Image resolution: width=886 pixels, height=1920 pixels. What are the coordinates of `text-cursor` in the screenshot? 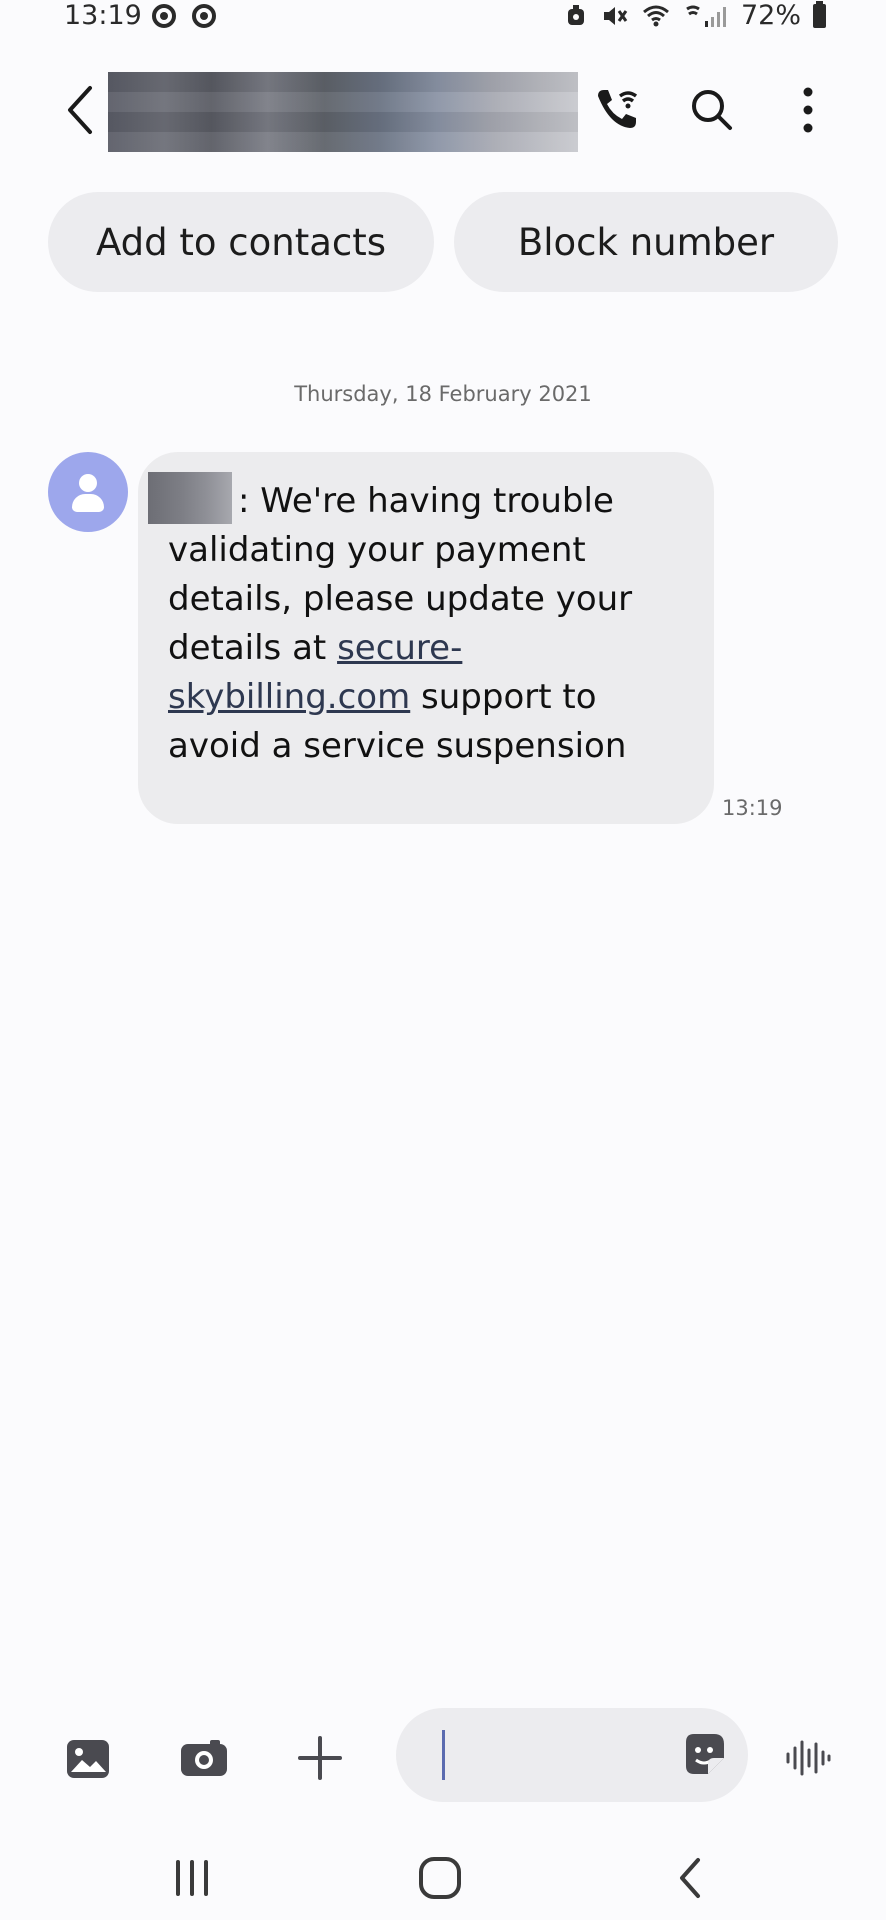 It's located at (443, 1755).